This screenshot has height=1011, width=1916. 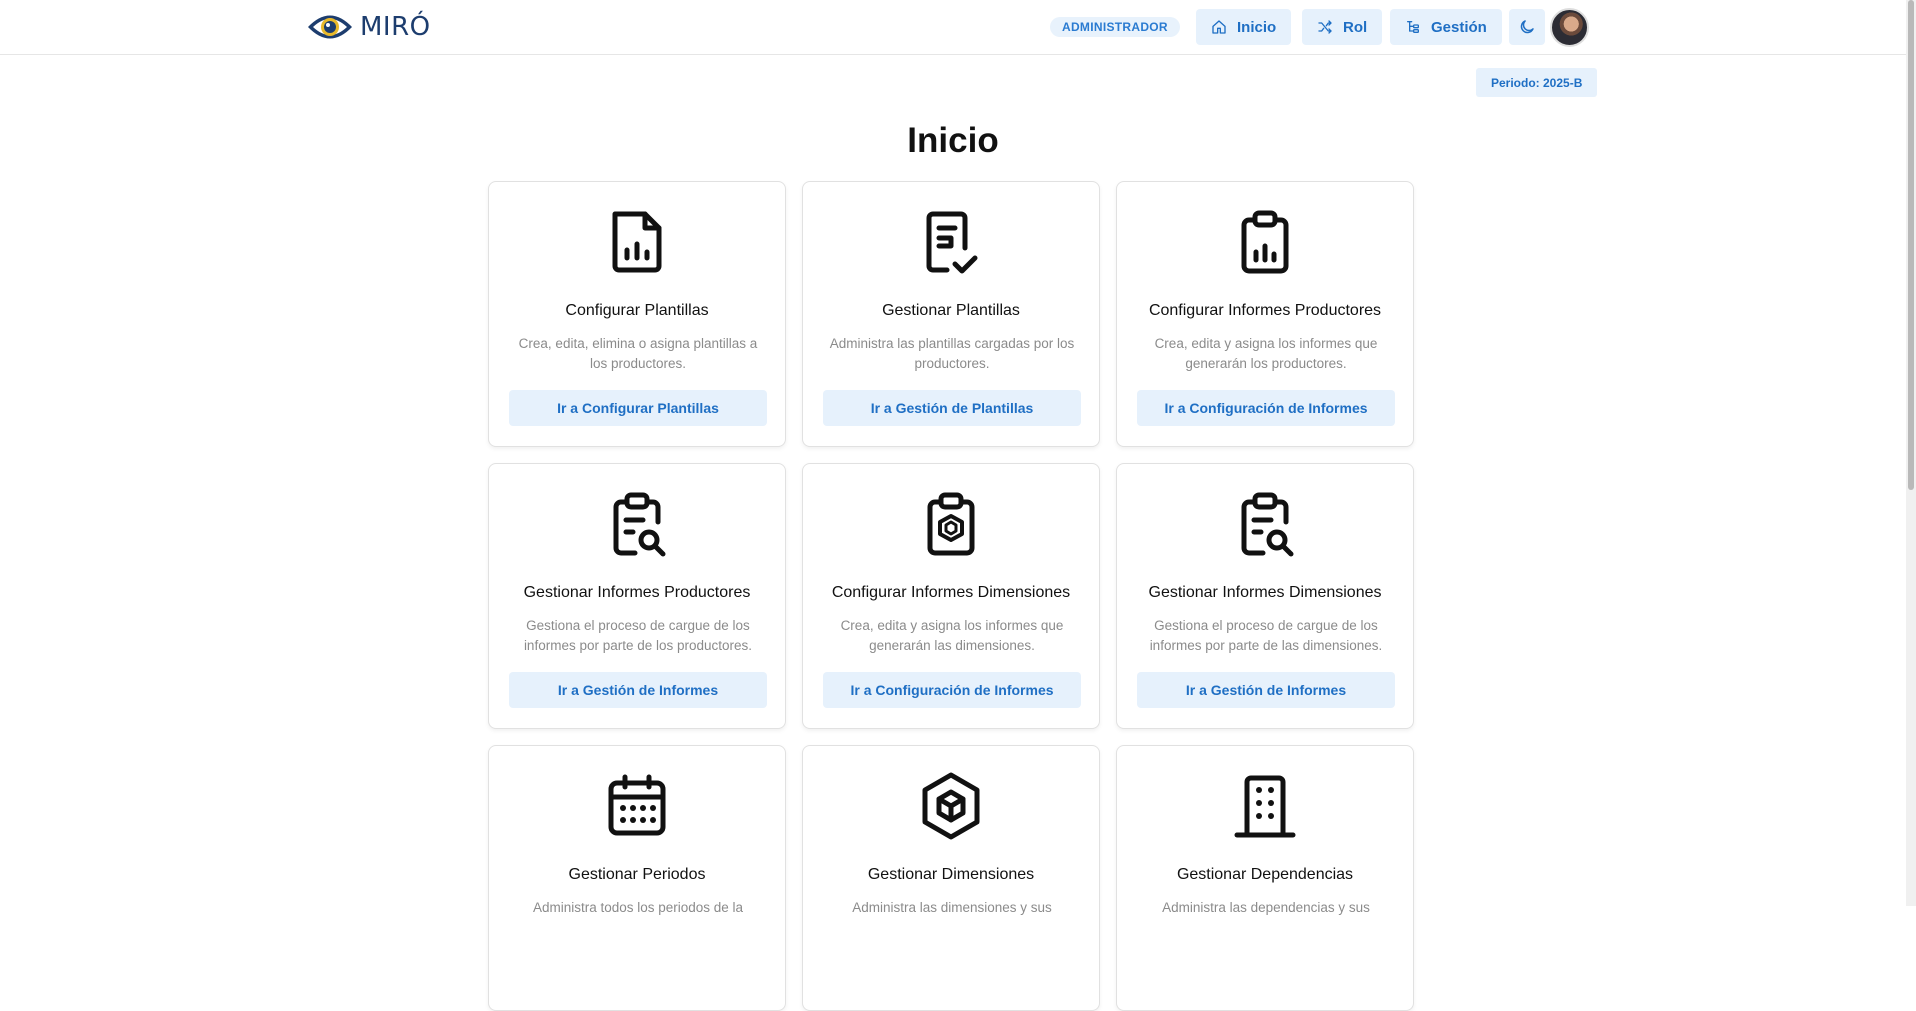 What do you see at coordinates (1459, 27) in the screenshot?
I see `nav-gestion-label: Gestión` at bounding box center [1459, 27].